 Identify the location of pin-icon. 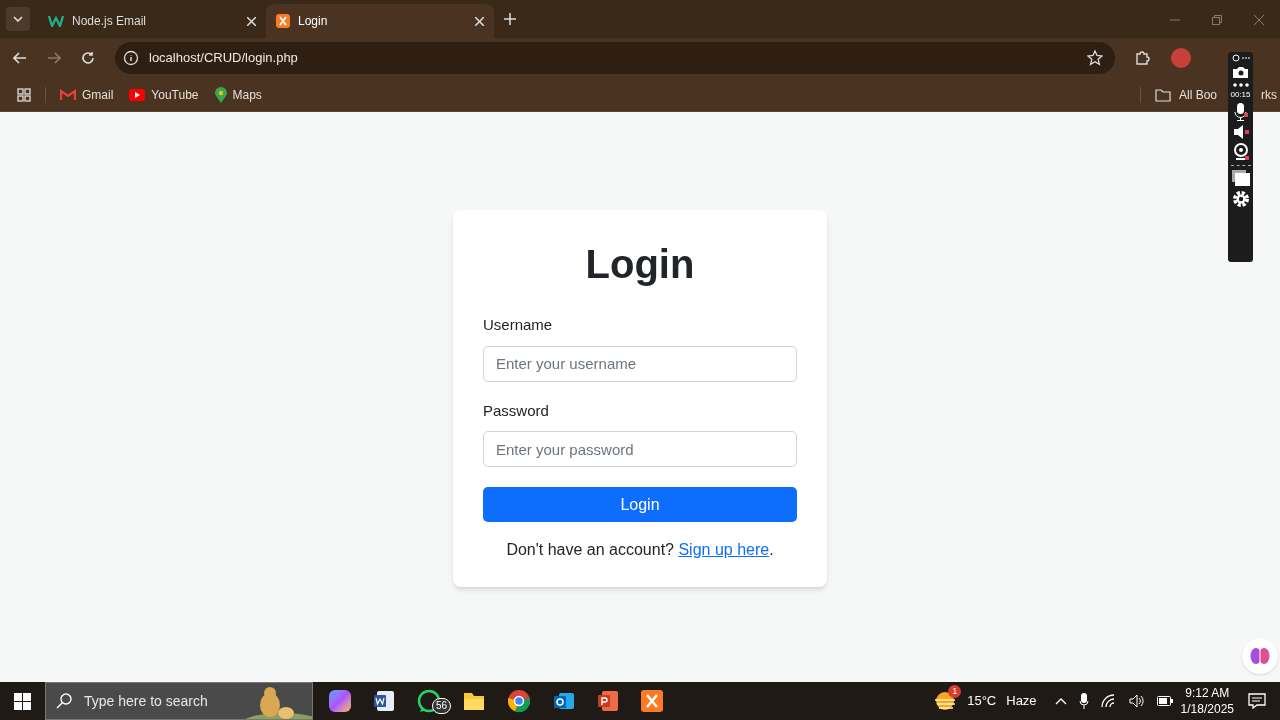
(1240, 58).